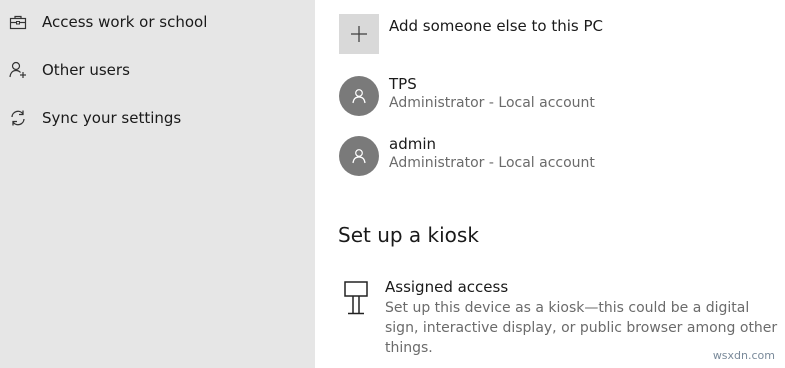 The image size is (785, 368). I want to click on sidebar-item-label: Sync your settings, so click(112, 118).